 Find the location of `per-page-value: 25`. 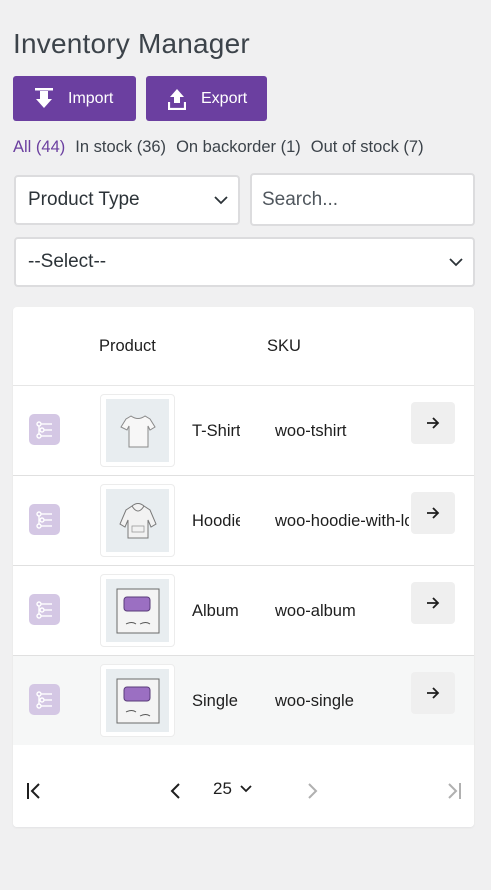

per-page-value: 25 is located at coordinates (222, 788).